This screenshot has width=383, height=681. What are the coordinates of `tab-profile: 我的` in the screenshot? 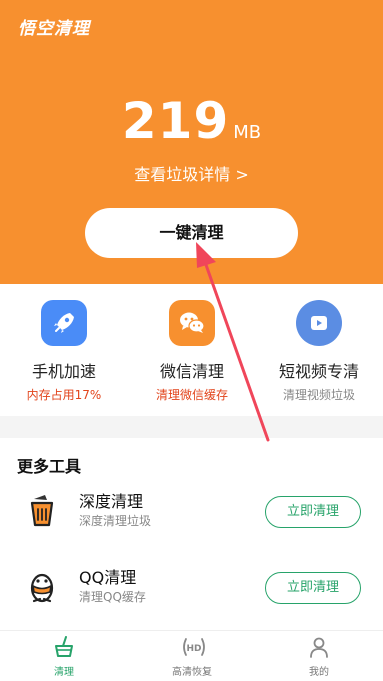 It's located at (319, 656).